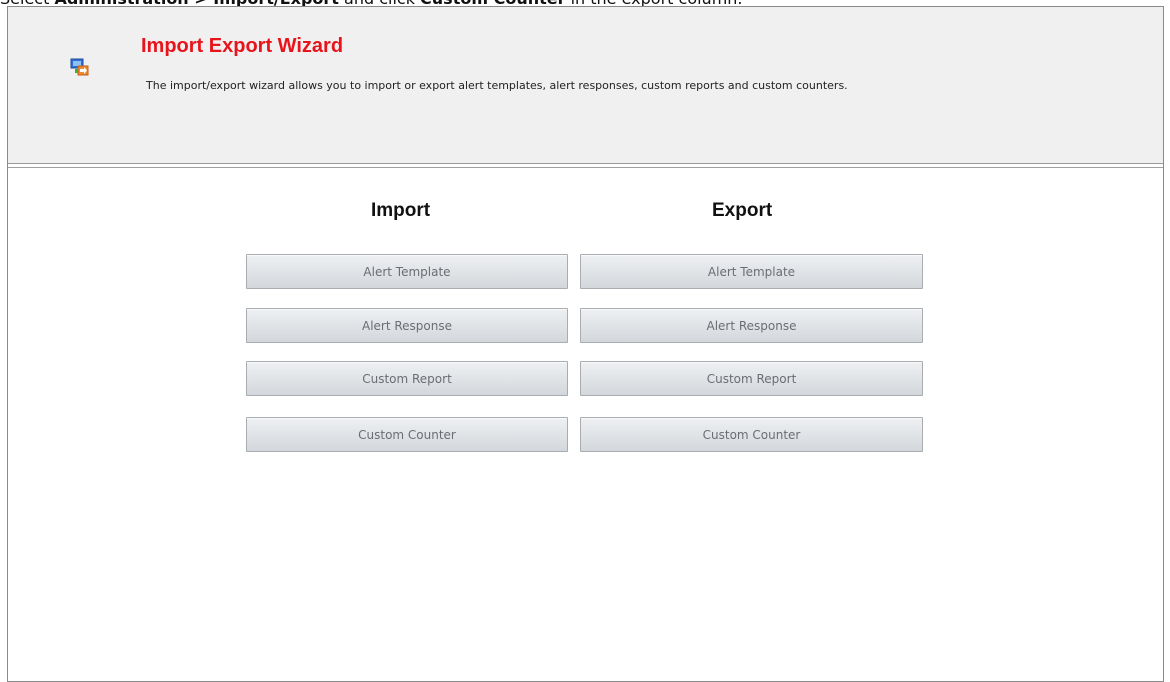 This screenshot has width=1170, height=682. What do you see at coordinates (751, 325) in the screenshot?
I see `export-alert-response-button: Alert Response` at bounding box center [751, 325].